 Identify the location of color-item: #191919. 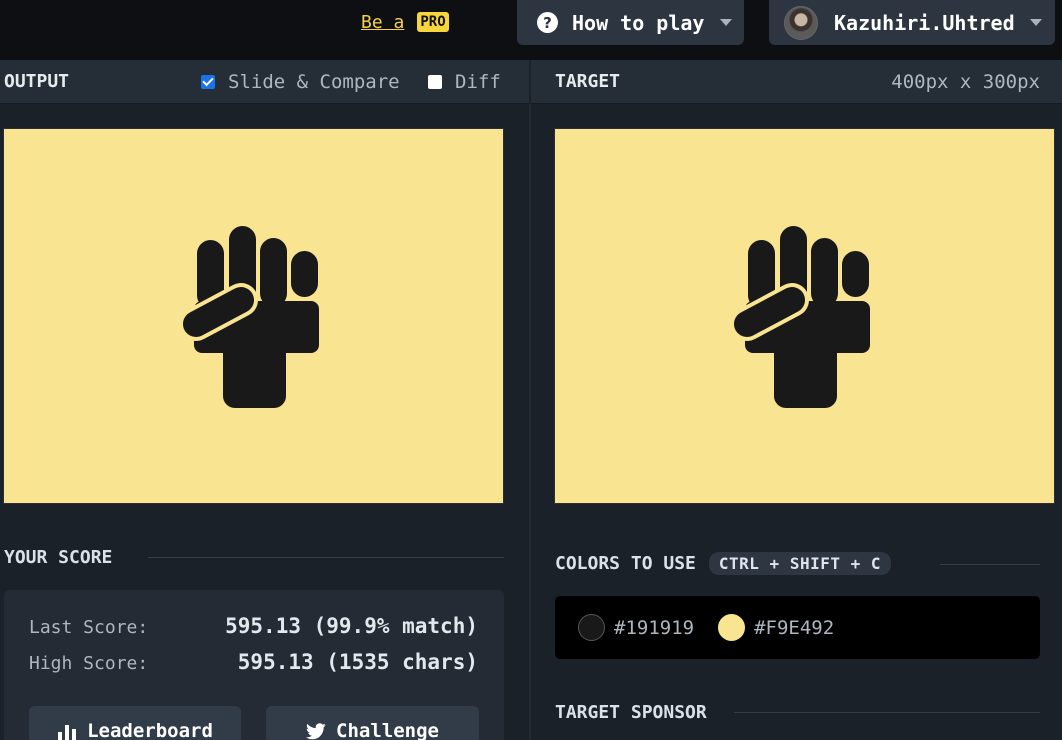
(636, 627).